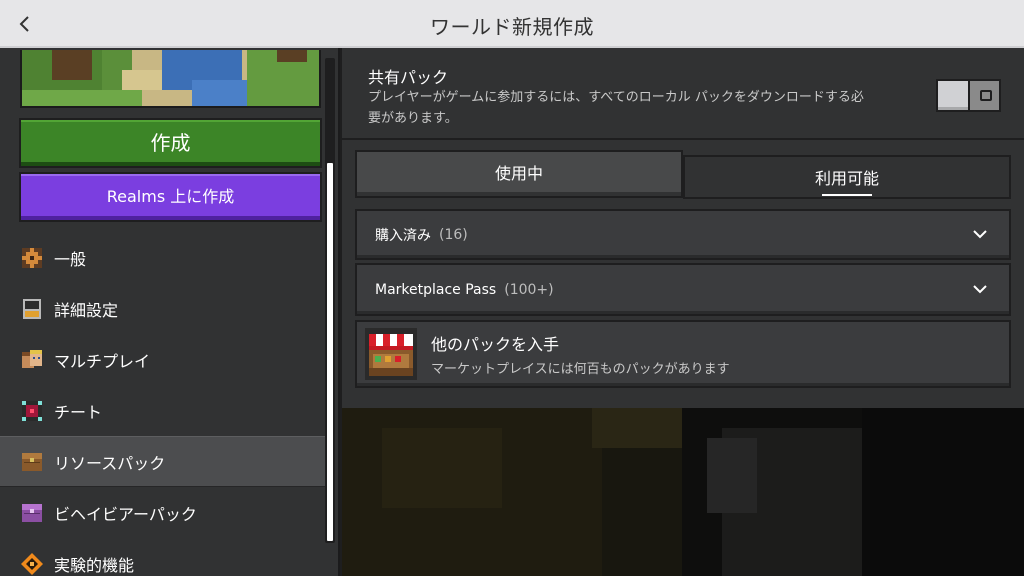  Describe the element at coordinates (408, 77) in the screenshot. I see `shared-packs-title: 共有パック` at that location.